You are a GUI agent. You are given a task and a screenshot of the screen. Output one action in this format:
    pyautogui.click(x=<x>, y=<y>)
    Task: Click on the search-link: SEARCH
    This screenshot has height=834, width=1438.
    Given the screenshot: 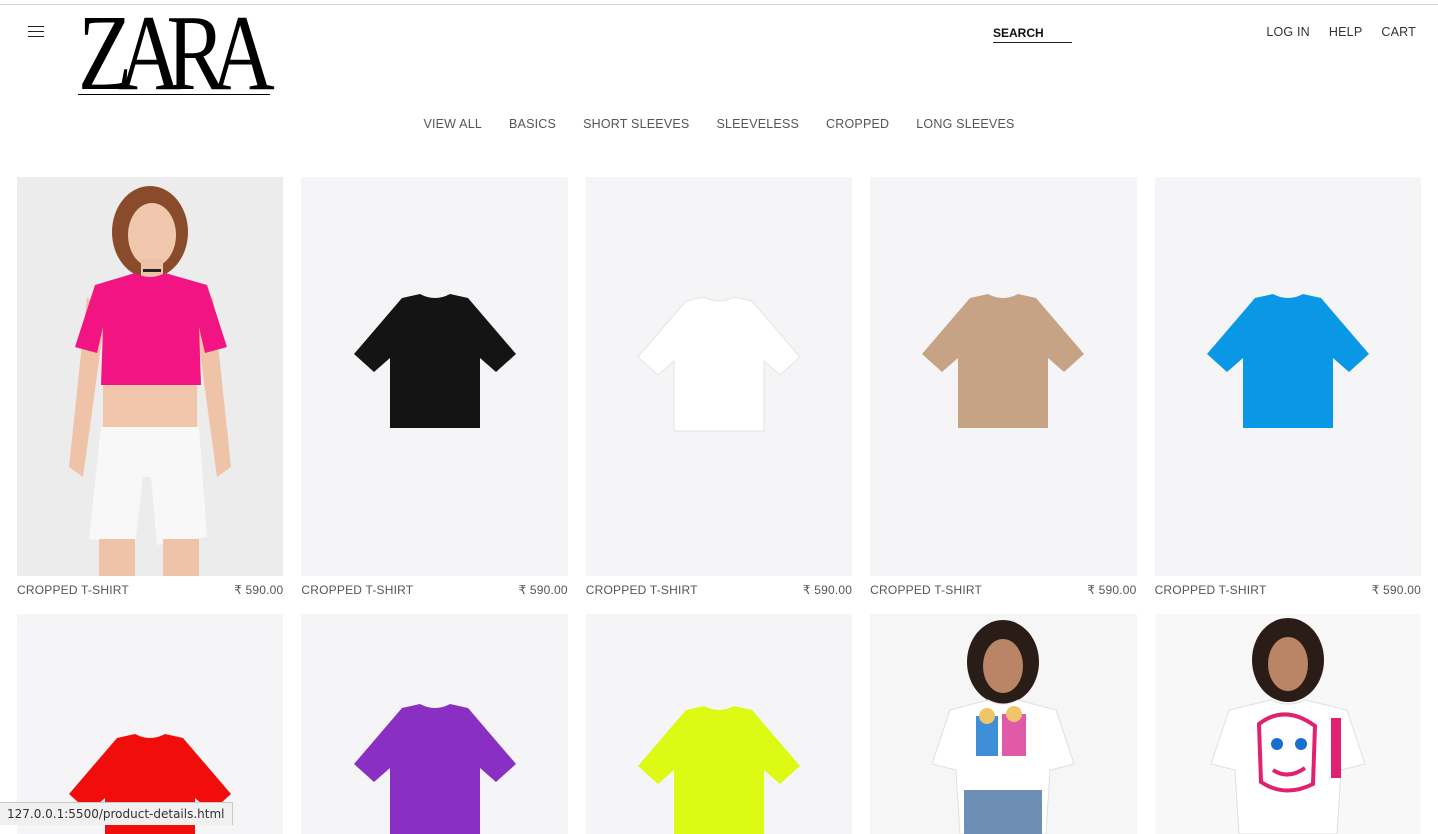 What is the action you would take?
    pyautogui.click(x=1032, y=34)
    